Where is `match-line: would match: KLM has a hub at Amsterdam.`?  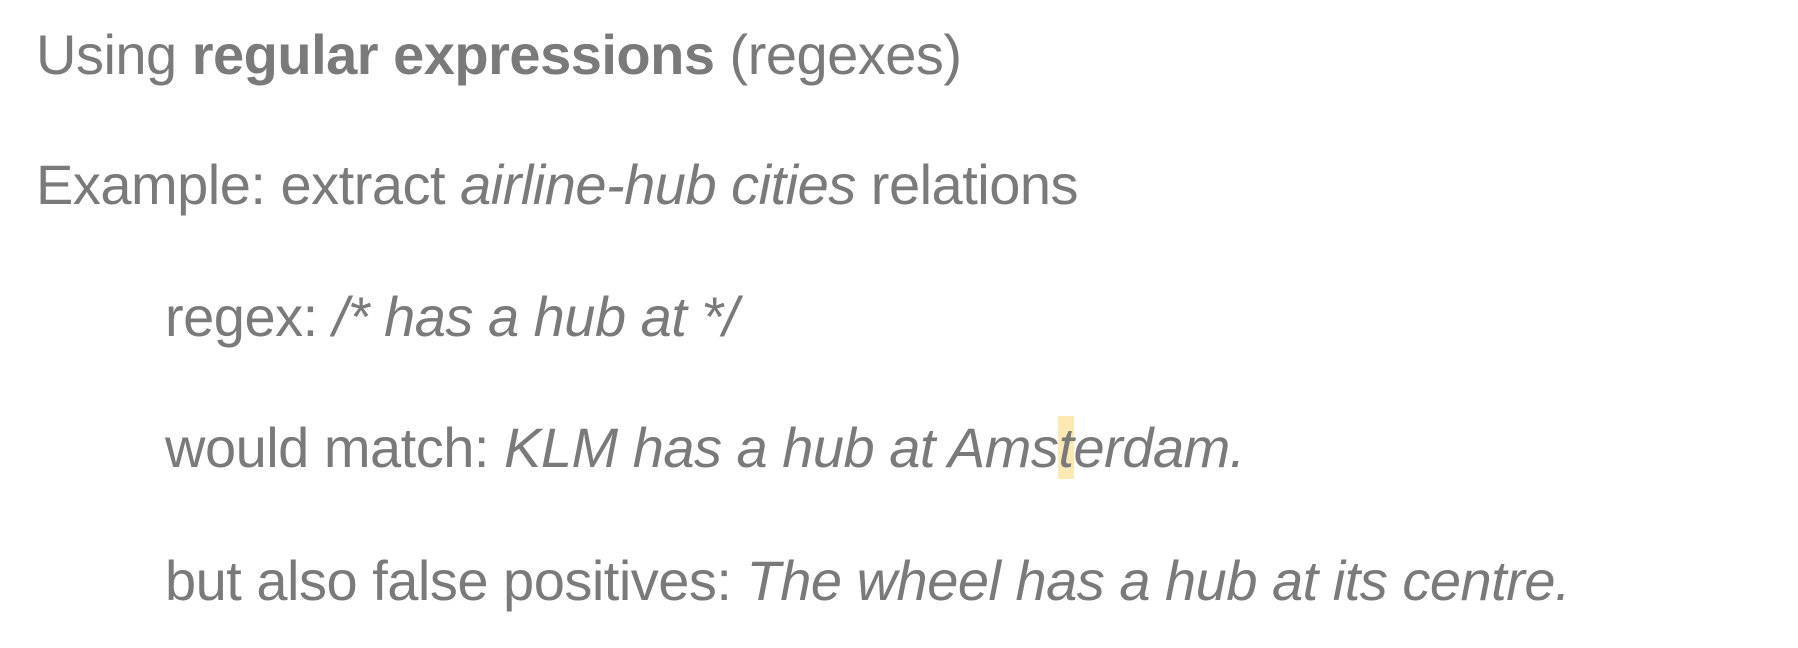 match-line: would match: KLM has a hub at Amsterdam. is located at coordinates (705, 448).